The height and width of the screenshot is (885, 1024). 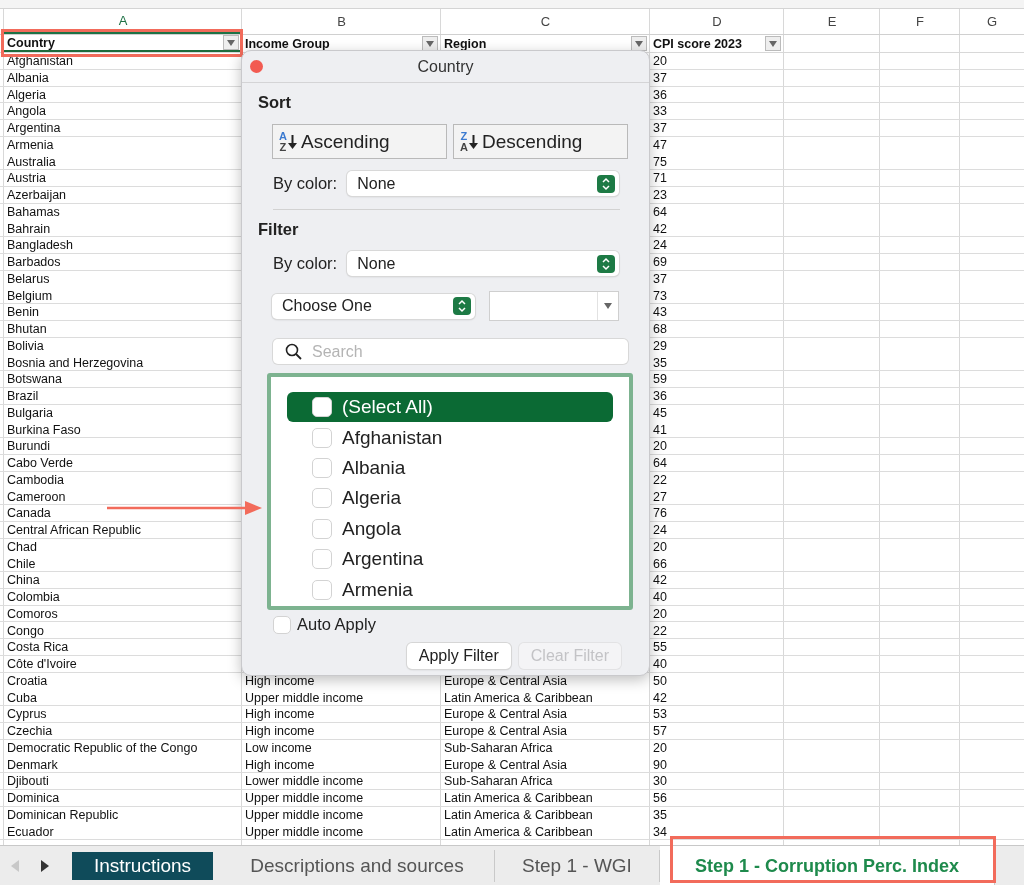 What do you see at coordinates (660, 814) in the screenshot?
I see `table-cell: 35` at bounding box center [660, 814].